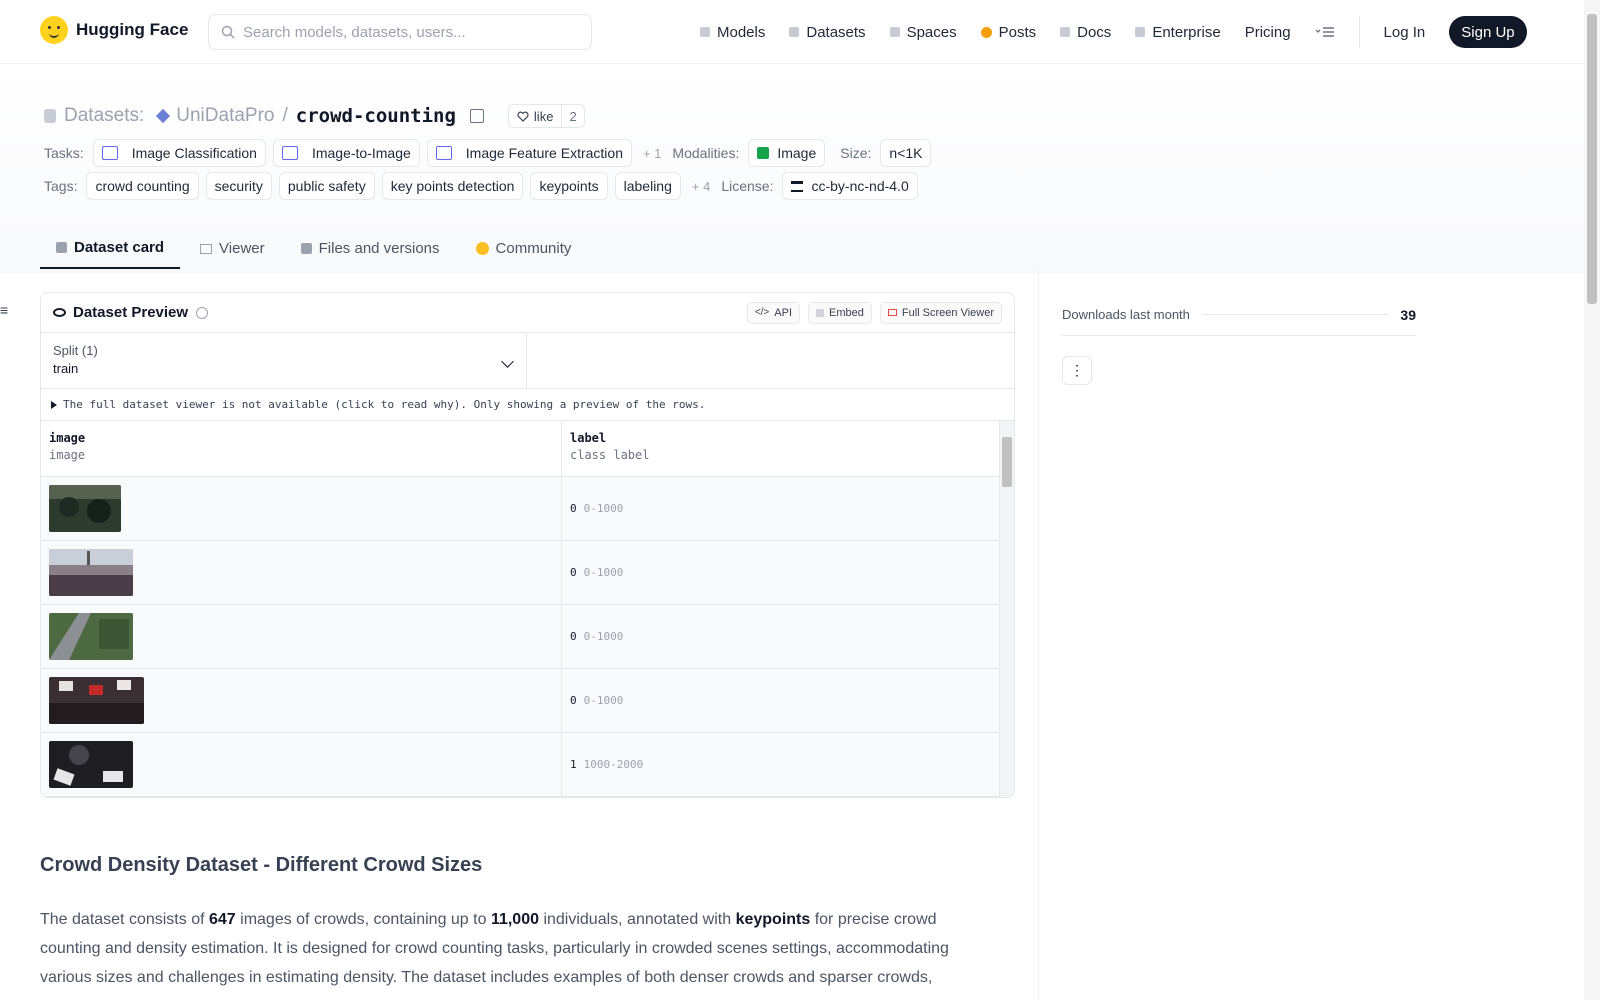 The image size is (1600, 1000). What do you see at coordinates (840, 312) in the screenshot?
I see `embed-button: Embed` at bounding box center [840, 312].